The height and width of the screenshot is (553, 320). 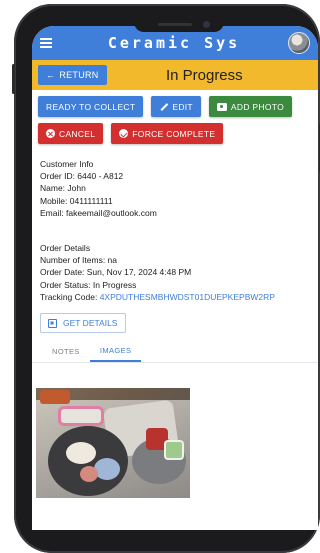 What do you see at coordinates (299, 43) in the screenshot?
I see `user-avatar` at bounding box center [299, 43].